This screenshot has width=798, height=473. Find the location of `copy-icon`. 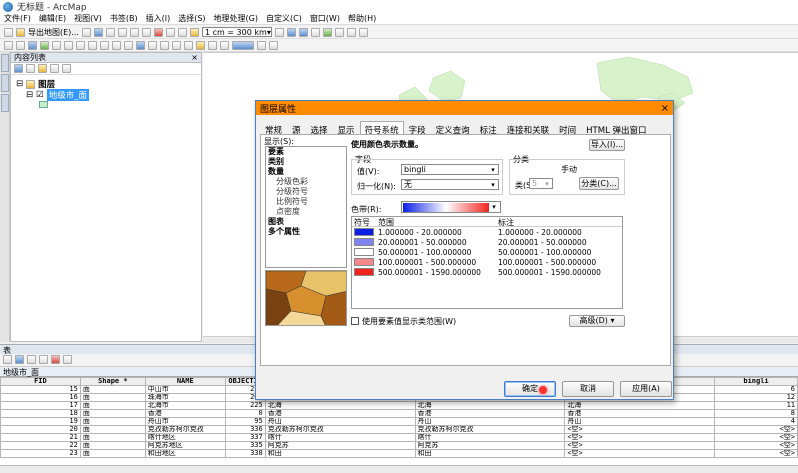

copy-icon is located at coordinates (134, 32).